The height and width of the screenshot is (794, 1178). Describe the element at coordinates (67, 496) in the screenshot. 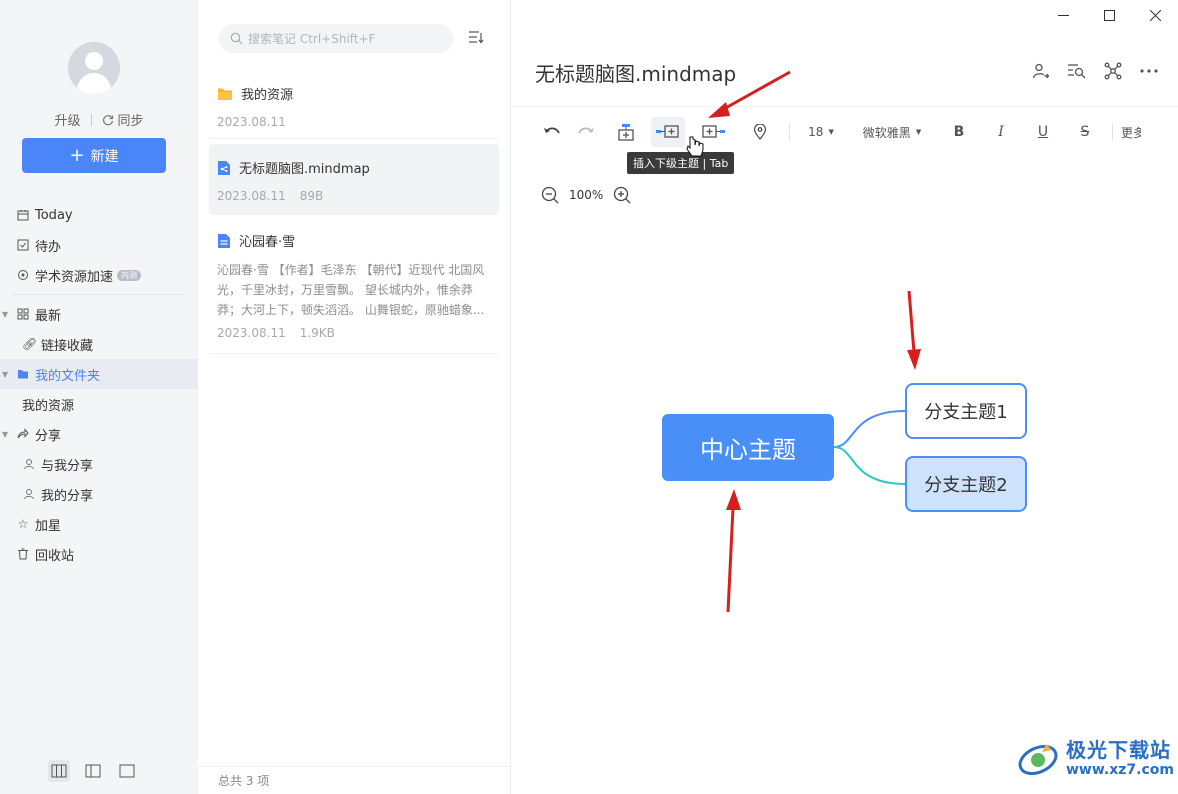

I see `sidebar-item-label: 我的分享` at that location.